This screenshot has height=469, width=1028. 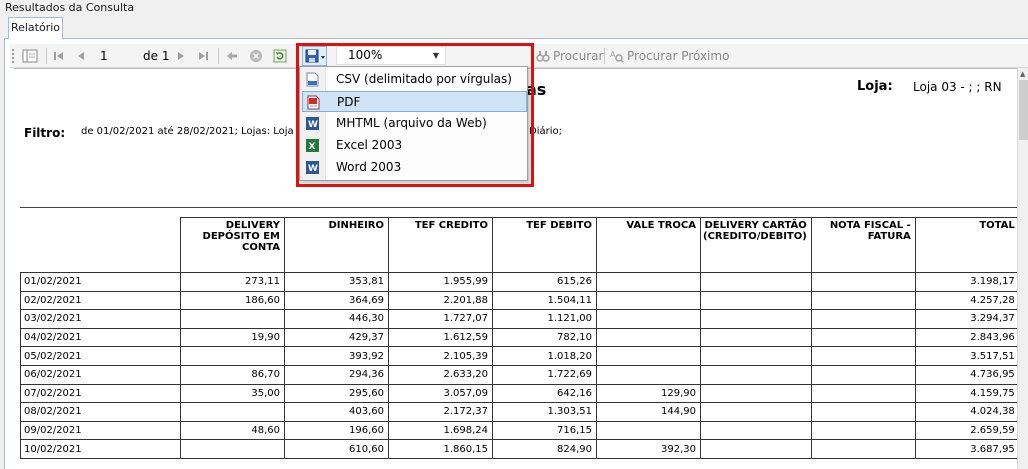 What do you see at coordinates (100, 319) in the screenshot?
I see `date-cell: 03/02/2021` at bounding box center [100, 319].